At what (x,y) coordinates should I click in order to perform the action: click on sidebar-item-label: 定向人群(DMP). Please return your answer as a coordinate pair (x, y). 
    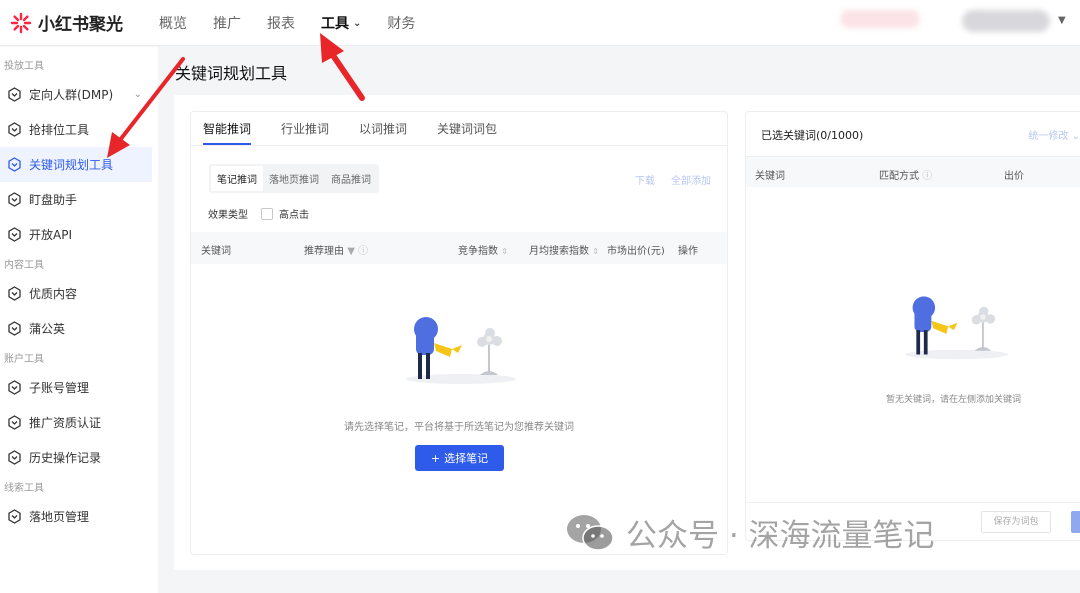
    Looking at the image, I should click on (71, 95).